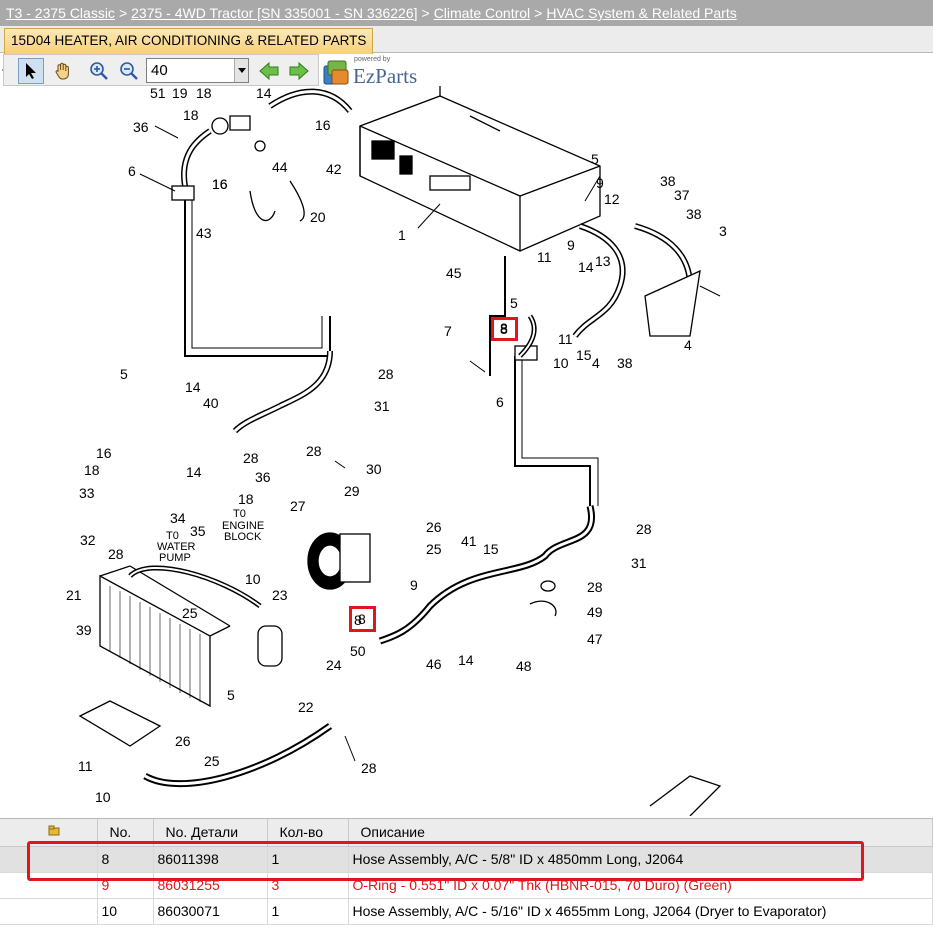 Image resolution: width=933 pixels, height=930 pixels. What do you see at coordinates (280, 595) in the screenshot?
I see `callout-label: 23` at bounding box center [280, 595].